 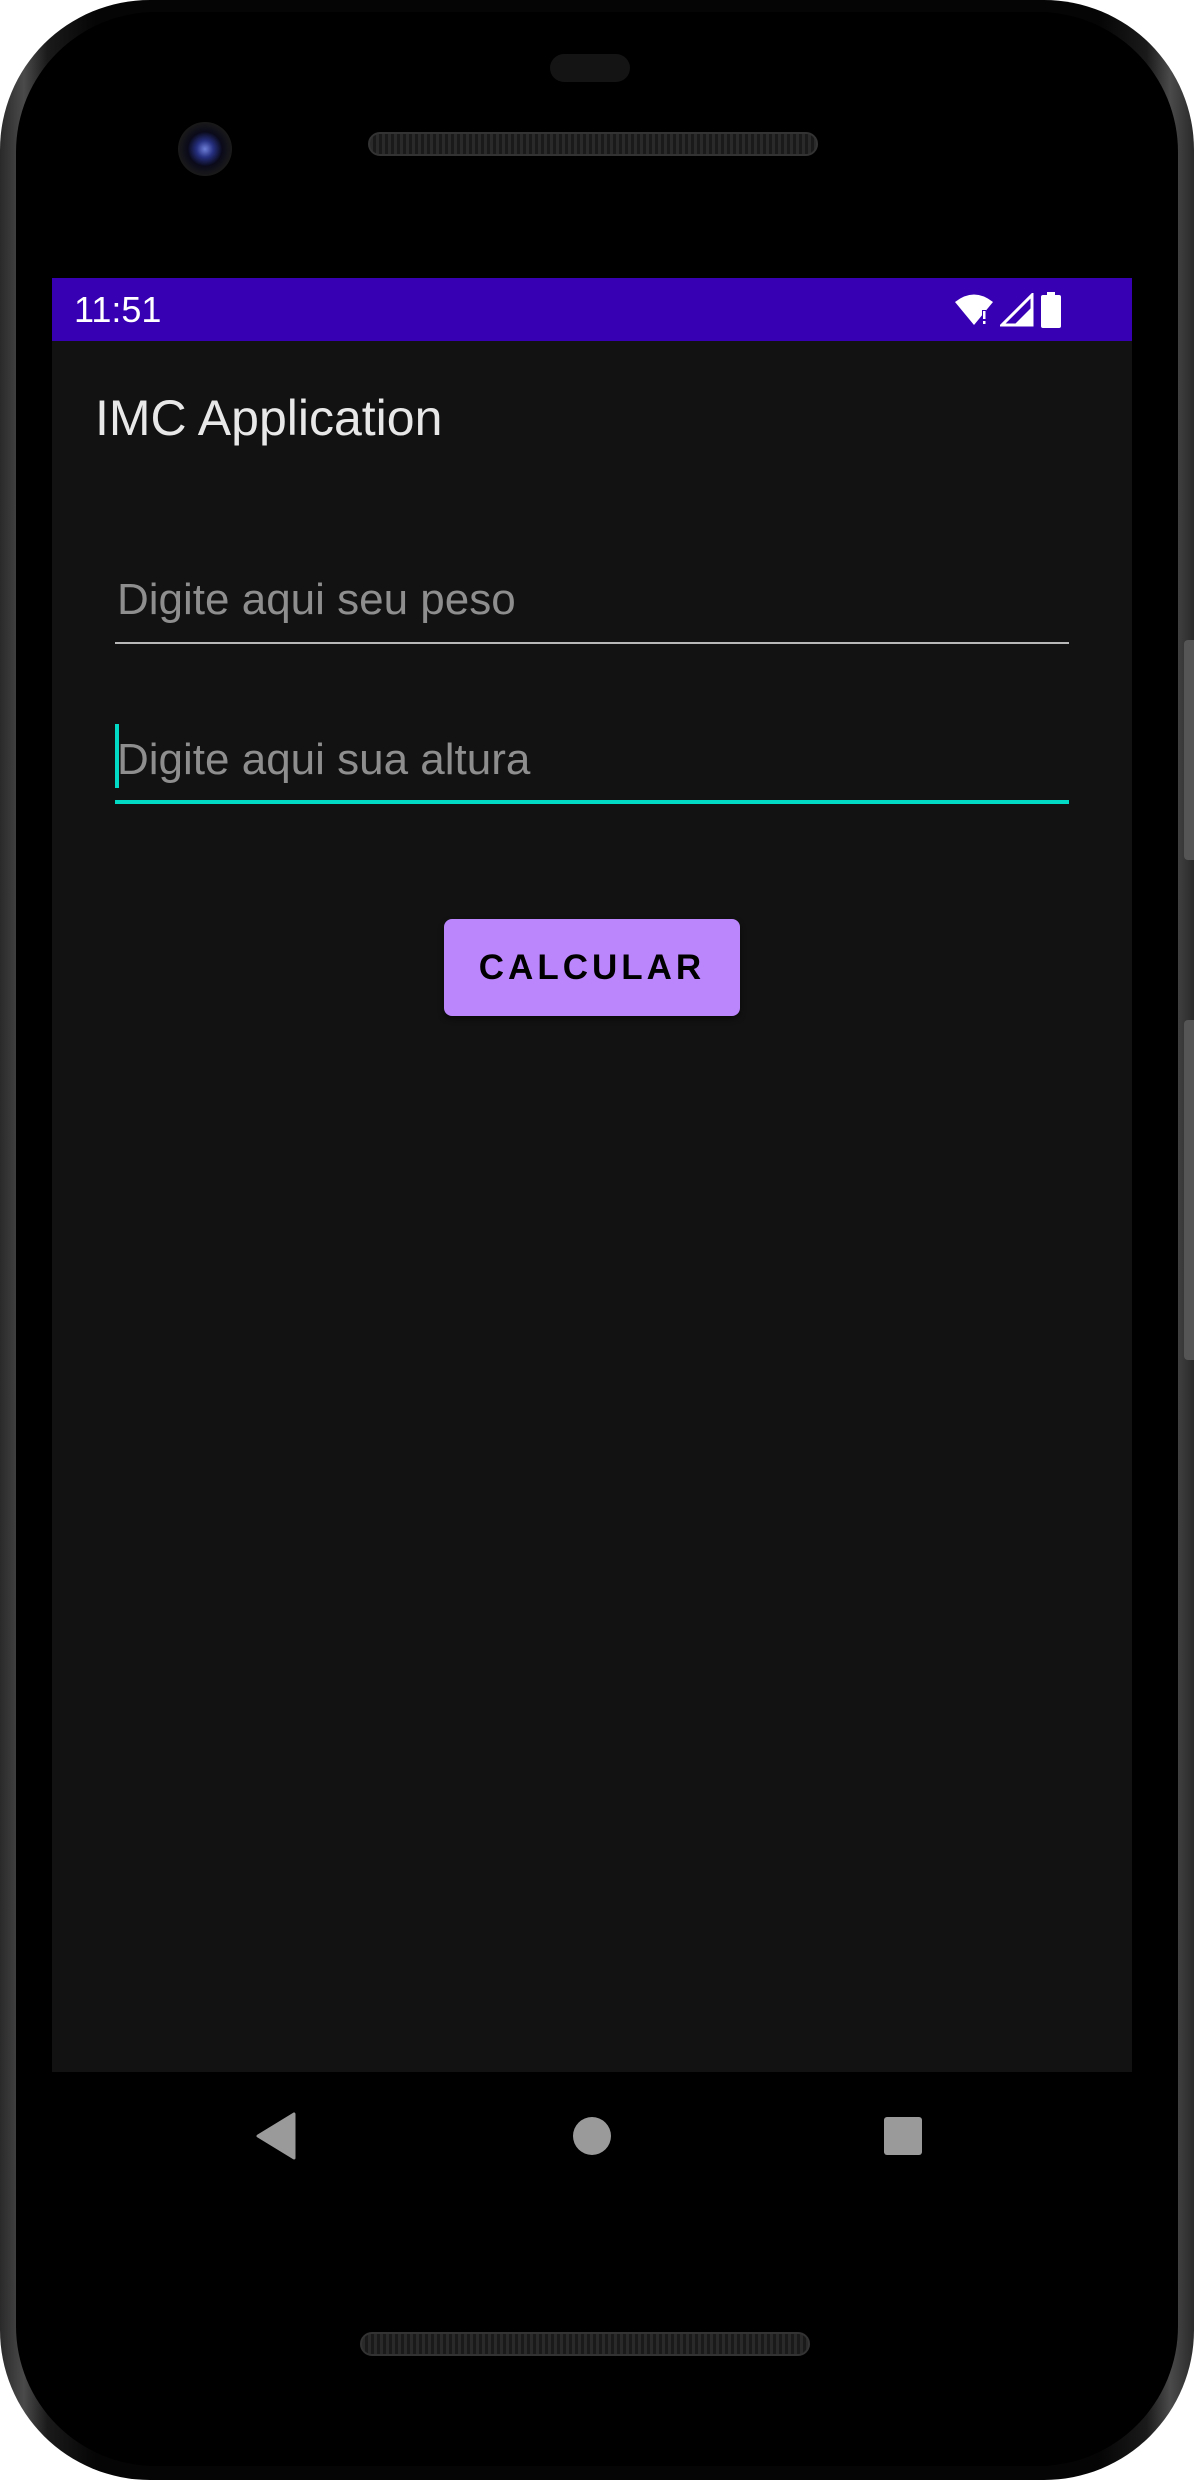 What do you see at coordinates (590, 68) in the screenshot?
I see `proximity-sensor` at bounding box center [590, 68].